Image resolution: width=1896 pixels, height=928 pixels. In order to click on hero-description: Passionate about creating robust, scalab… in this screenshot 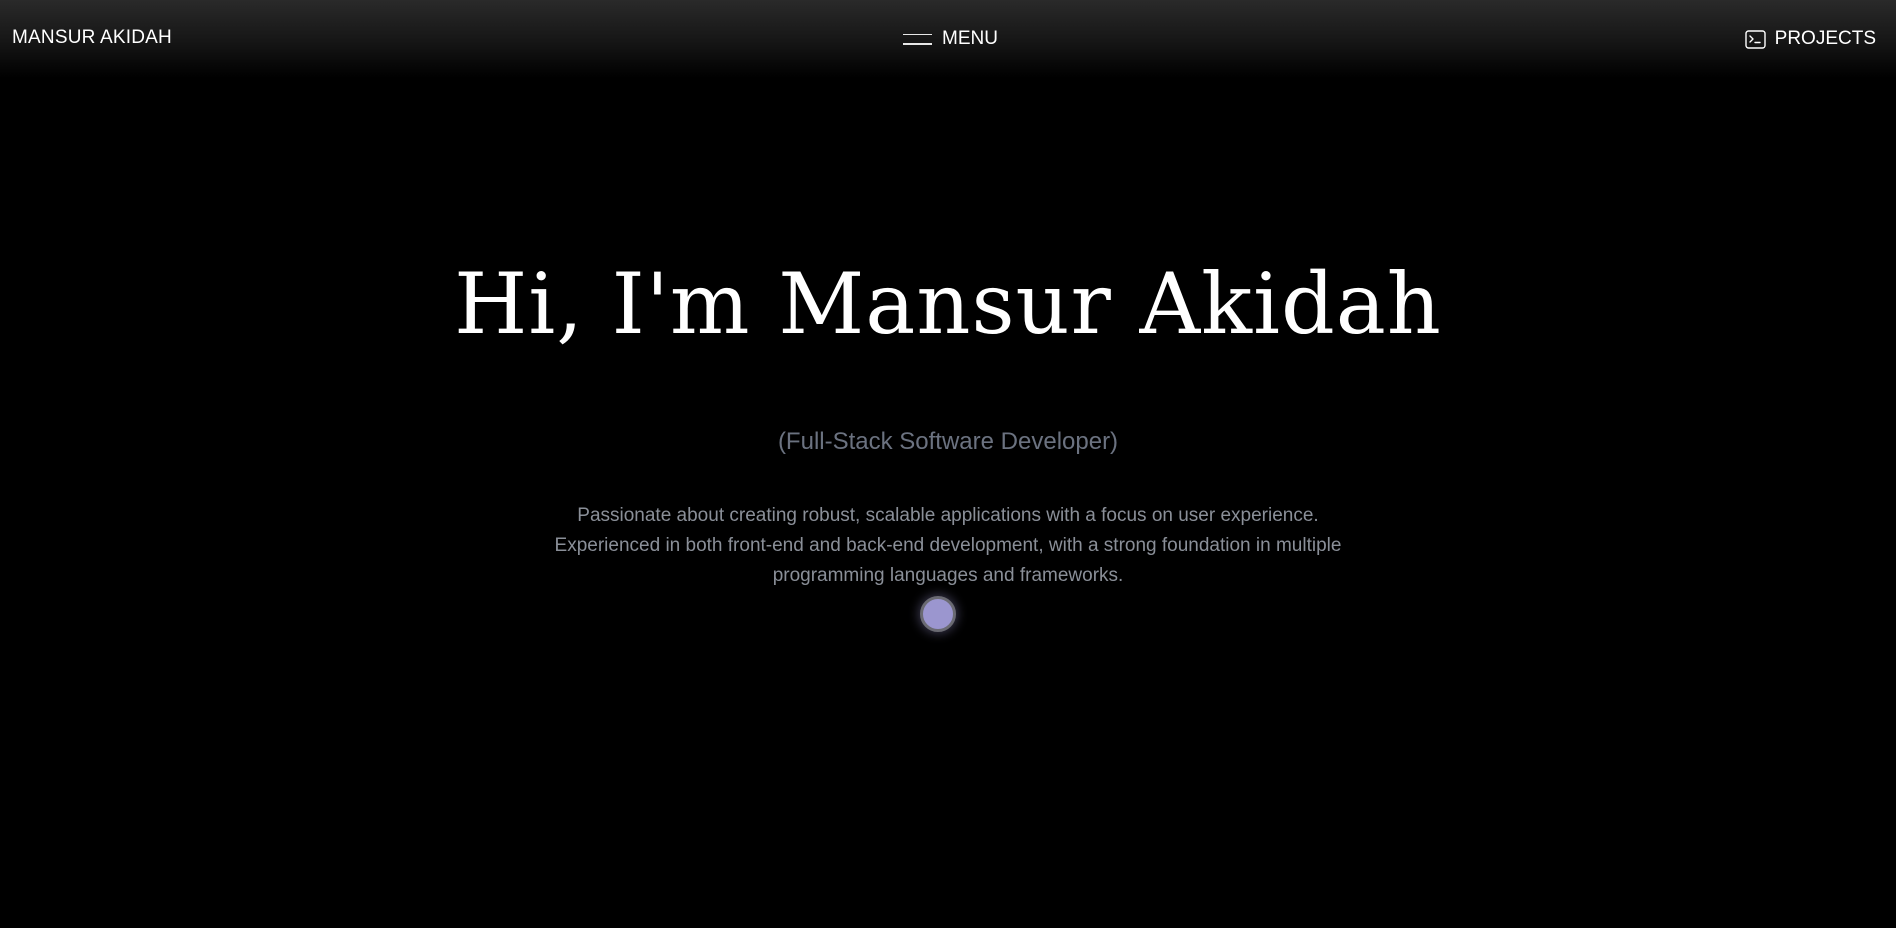, I will do `click(948, 546)`.